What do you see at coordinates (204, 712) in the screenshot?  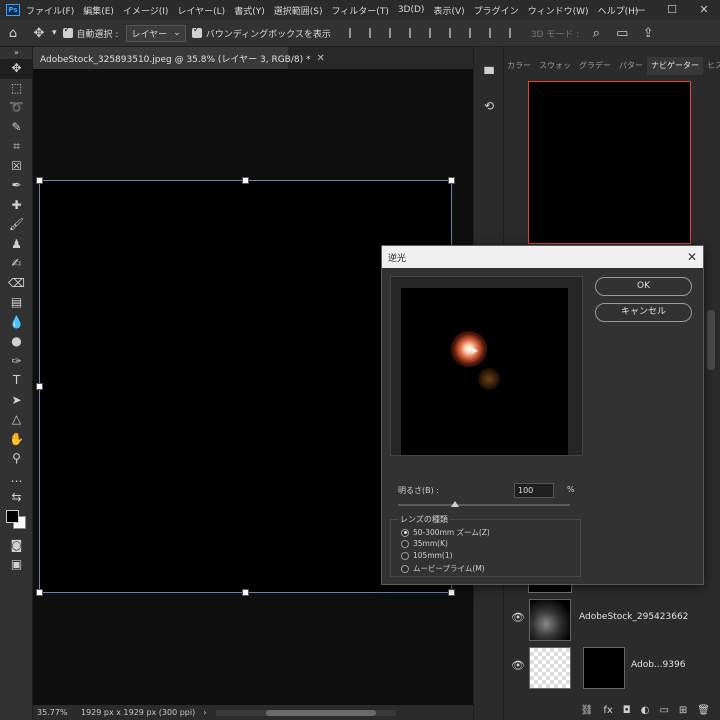 I see `chevron-right-icon: ›` at bounding box center [204, 712].